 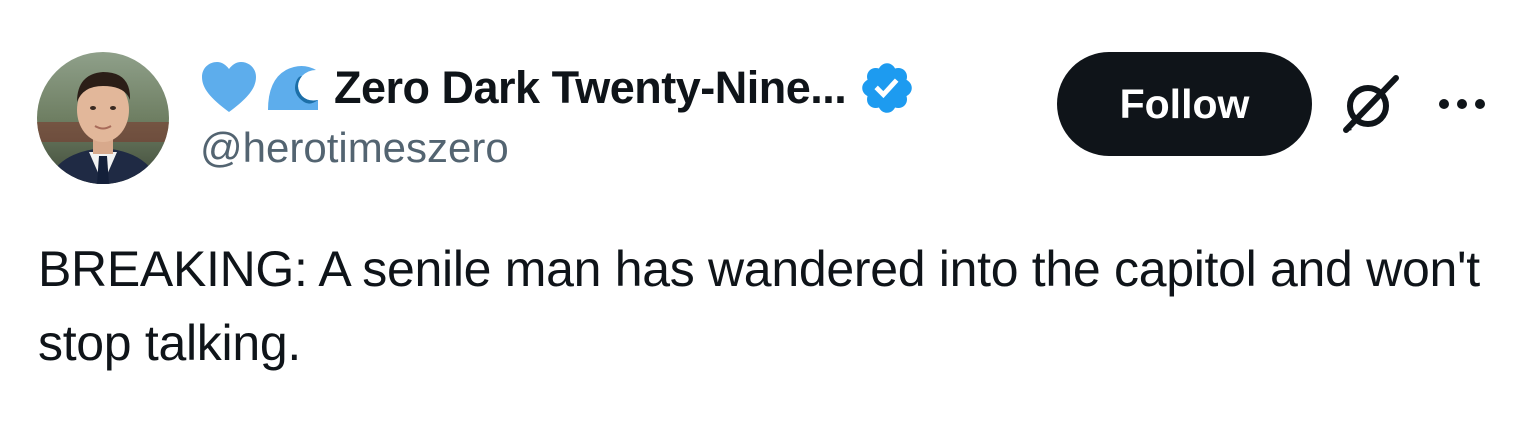 I want to click on verified-badge-icon, so click(x=887, y=88).